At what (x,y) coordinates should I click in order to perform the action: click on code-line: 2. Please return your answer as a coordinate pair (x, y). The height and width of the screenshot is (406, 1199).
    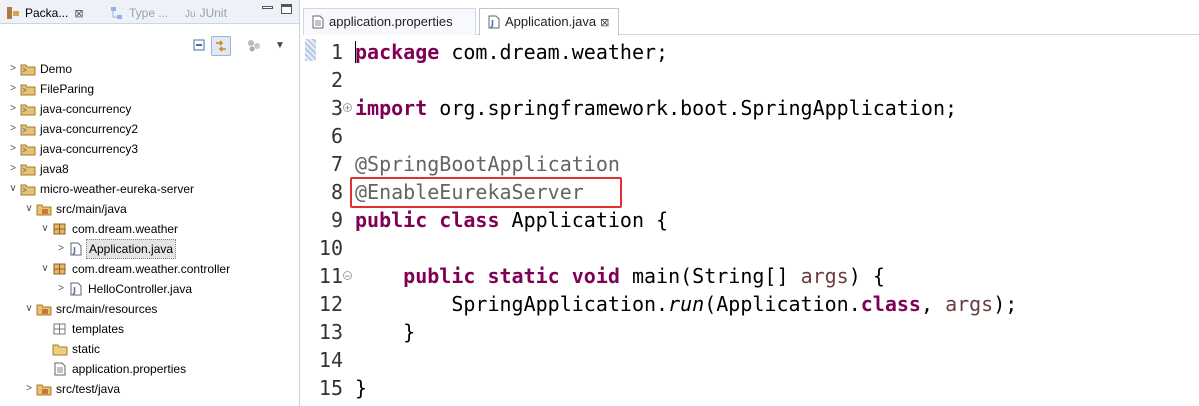
    Looking at the image, I should click on (751, 80).